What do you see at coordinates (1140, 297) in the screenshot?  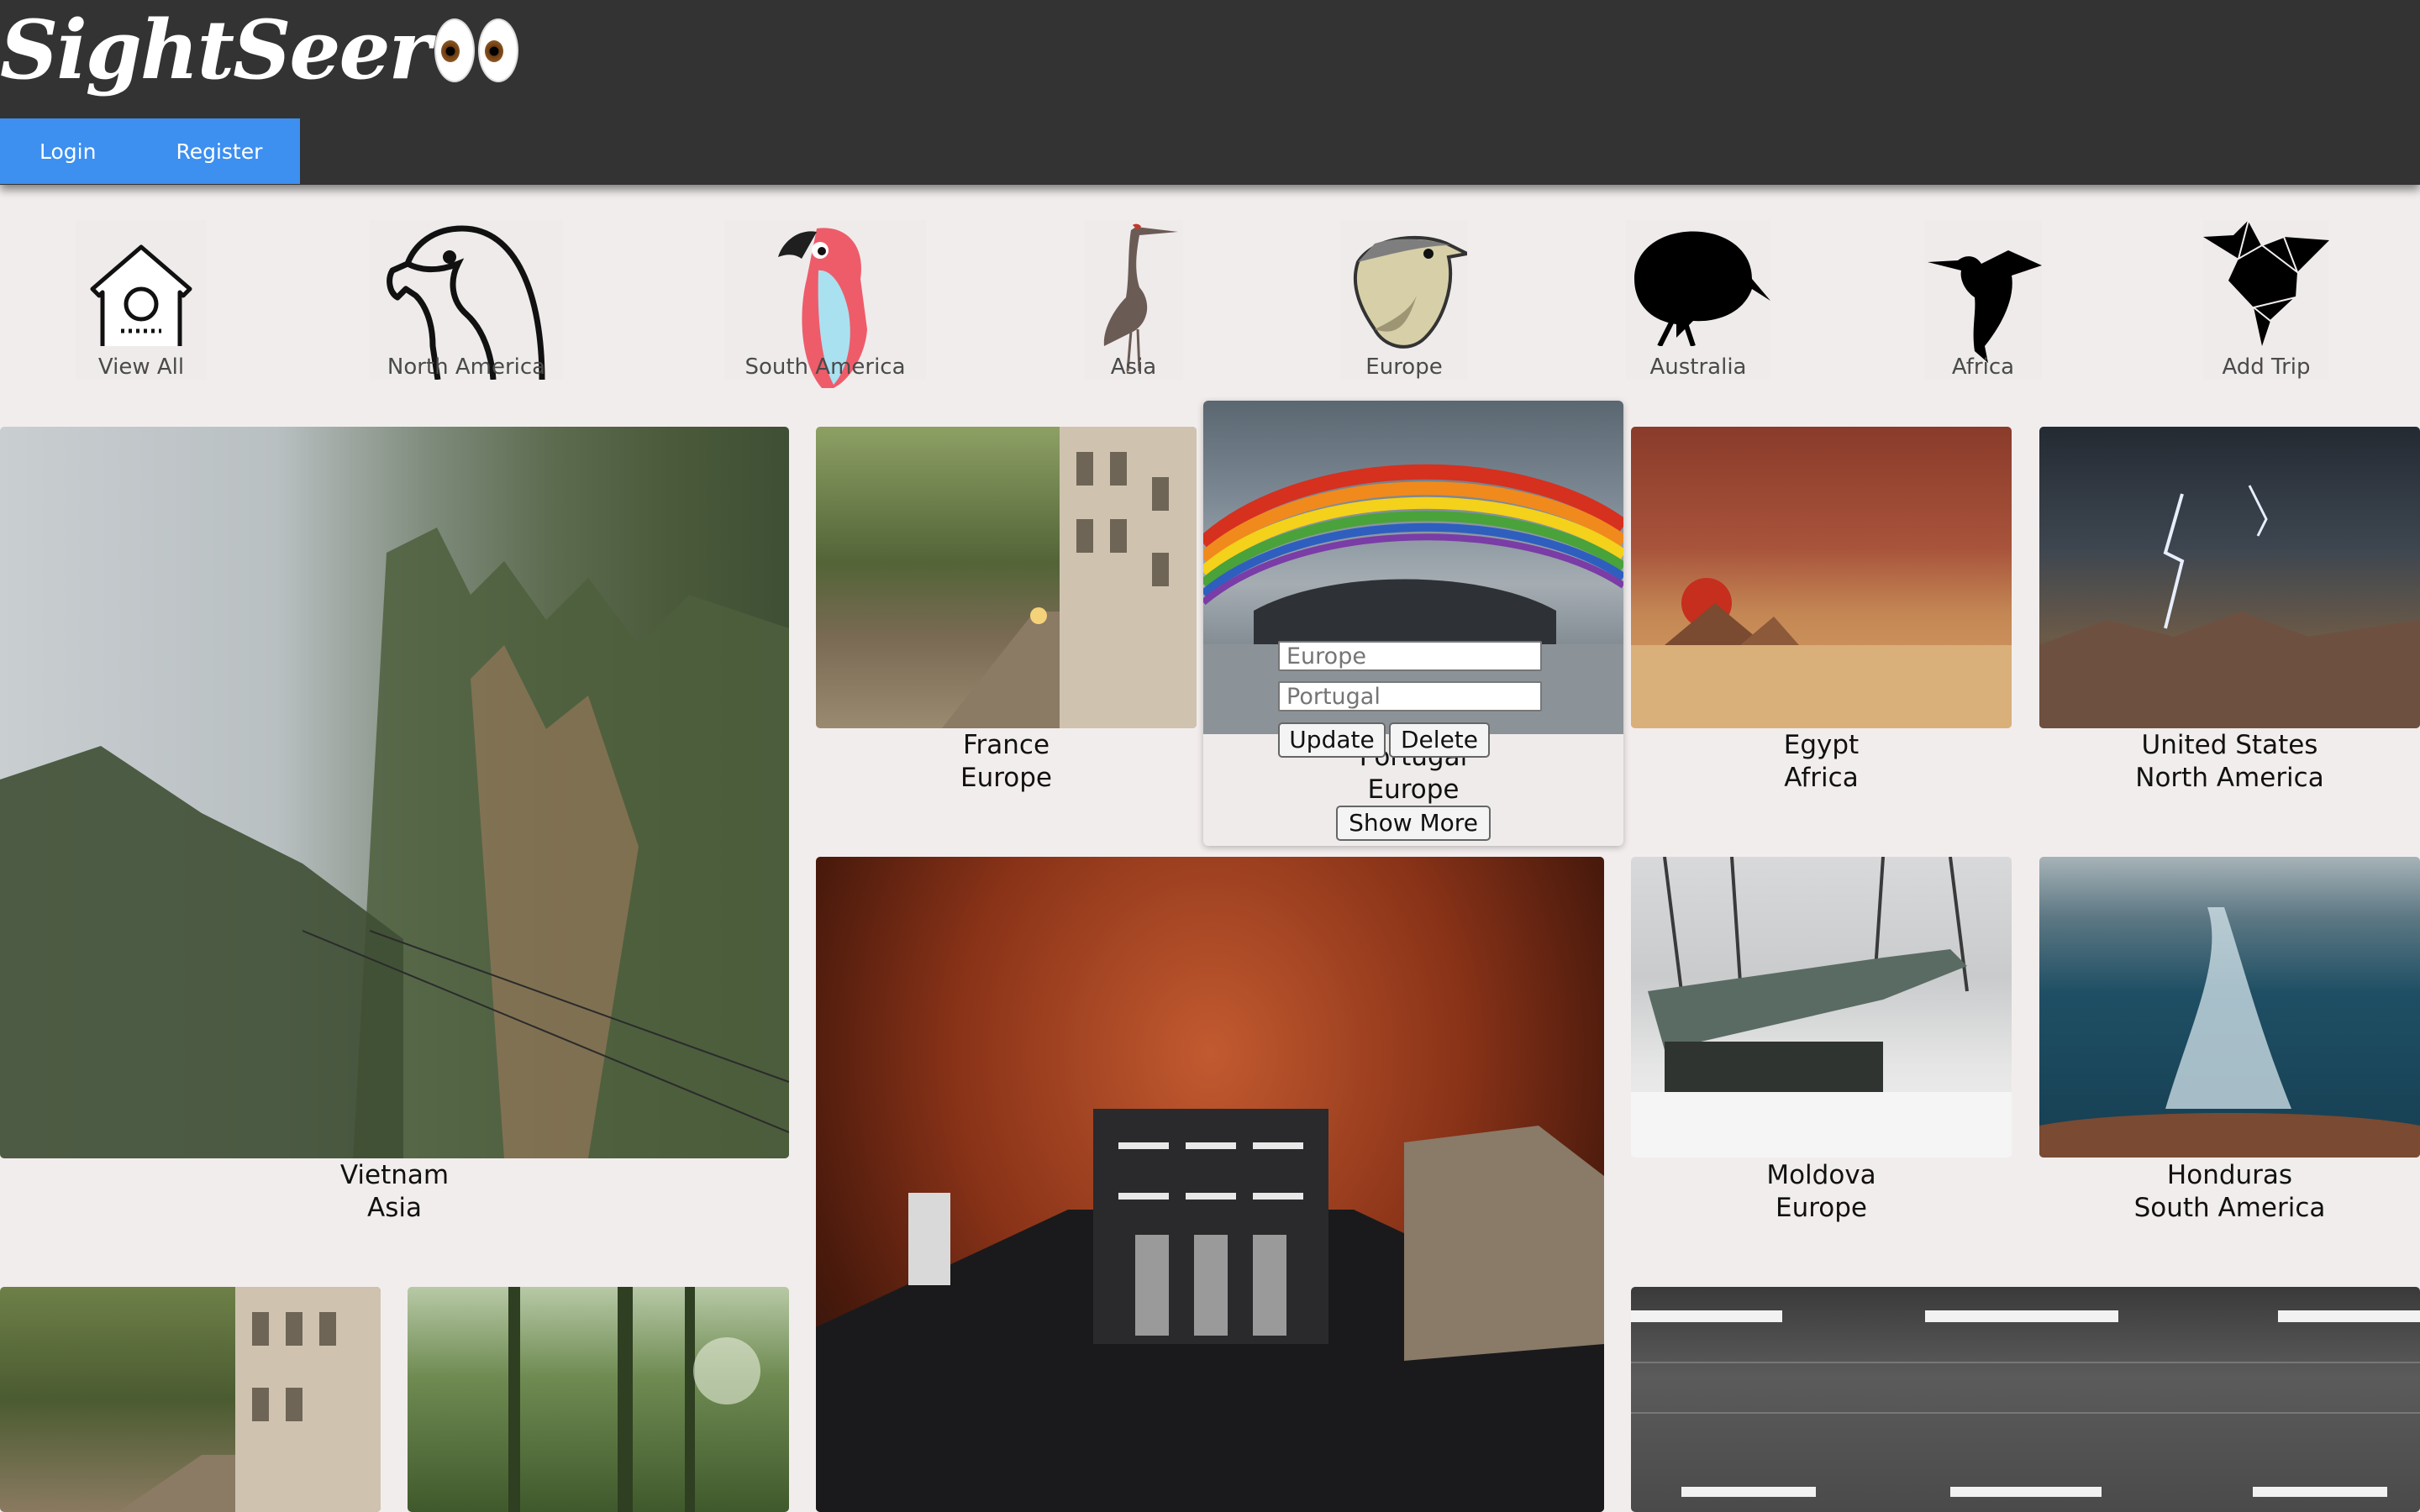 I see `crane-icon` at bounding box center [1140, 297].